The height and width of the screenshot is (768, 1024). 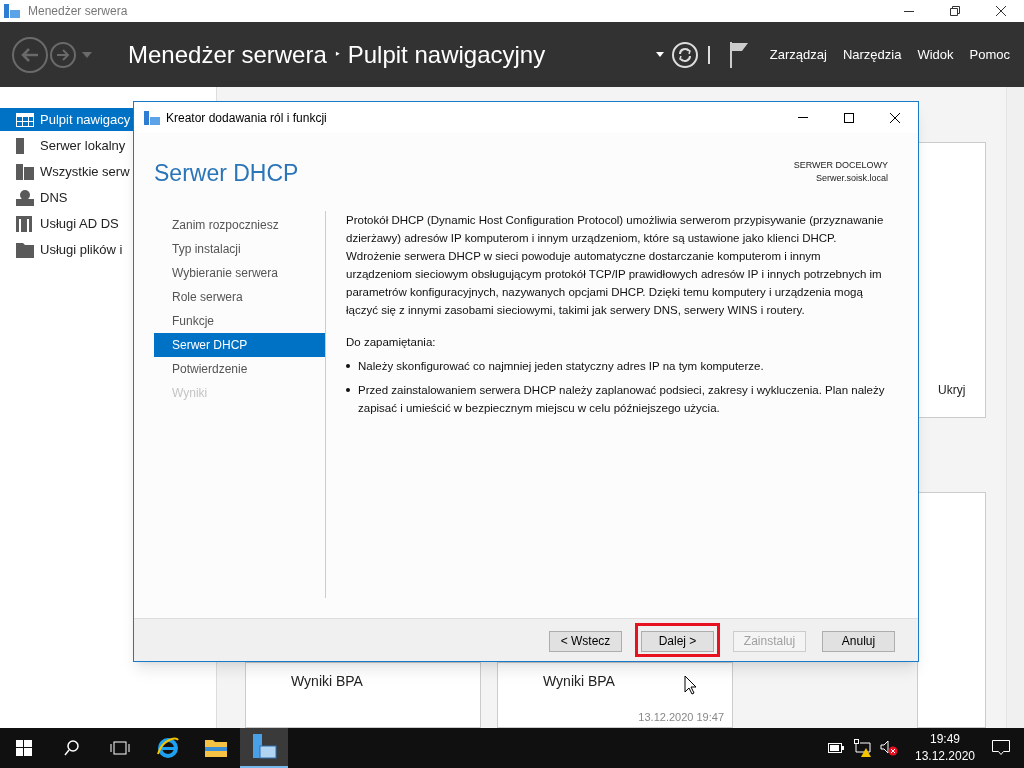 What do you see at coordinates (681, 717) in the screenshot?
I see `timestamp: 13.12.2020 19:47` at bounding box center [681, 717].